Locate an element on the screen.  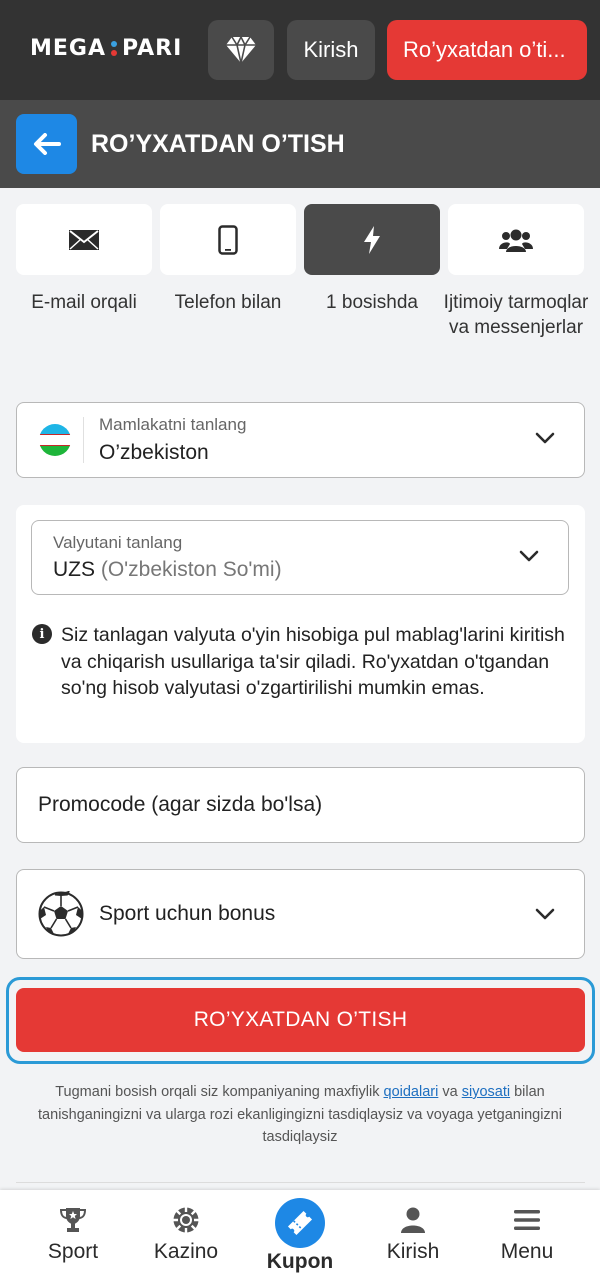
logo-text-right: PARI is located at coordinates (152, 48).